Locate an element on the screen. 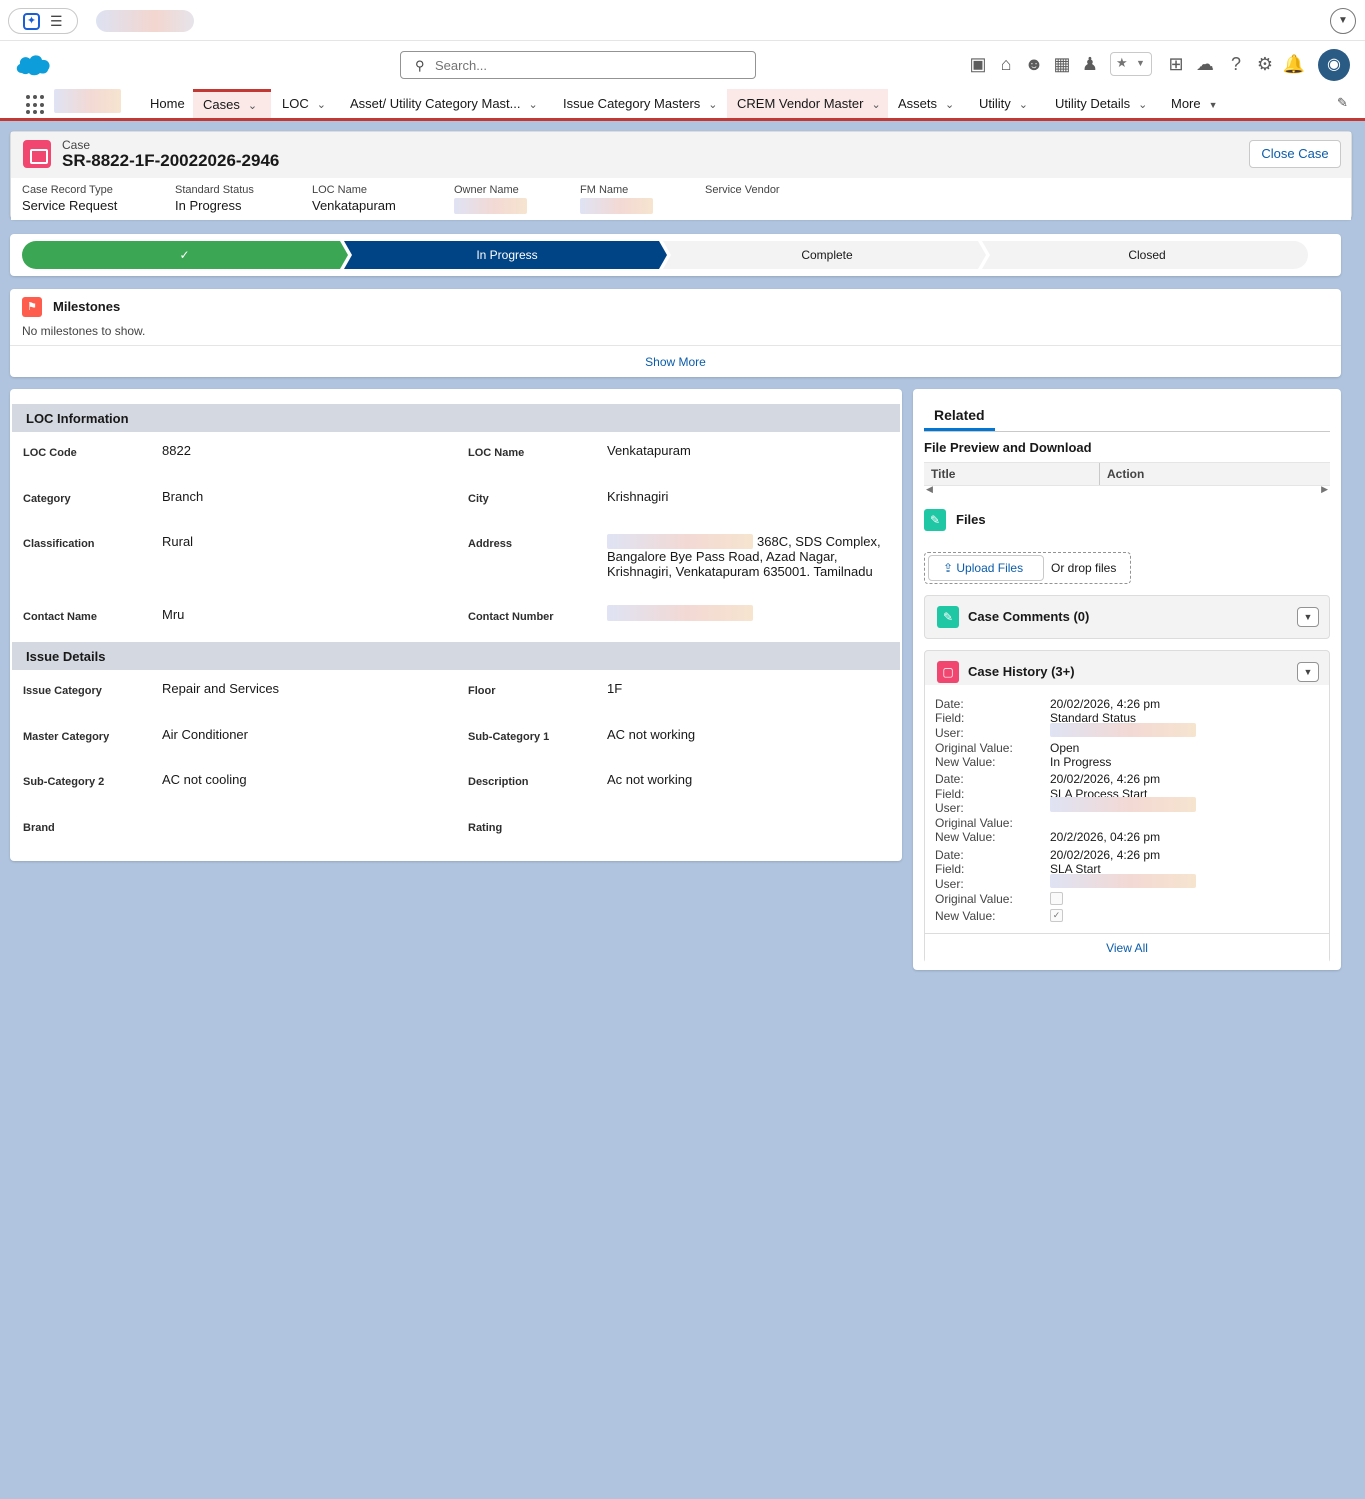  file-drop-zone: ⇪ Upload Files Or drop files is located at coordinates (1027, 568).